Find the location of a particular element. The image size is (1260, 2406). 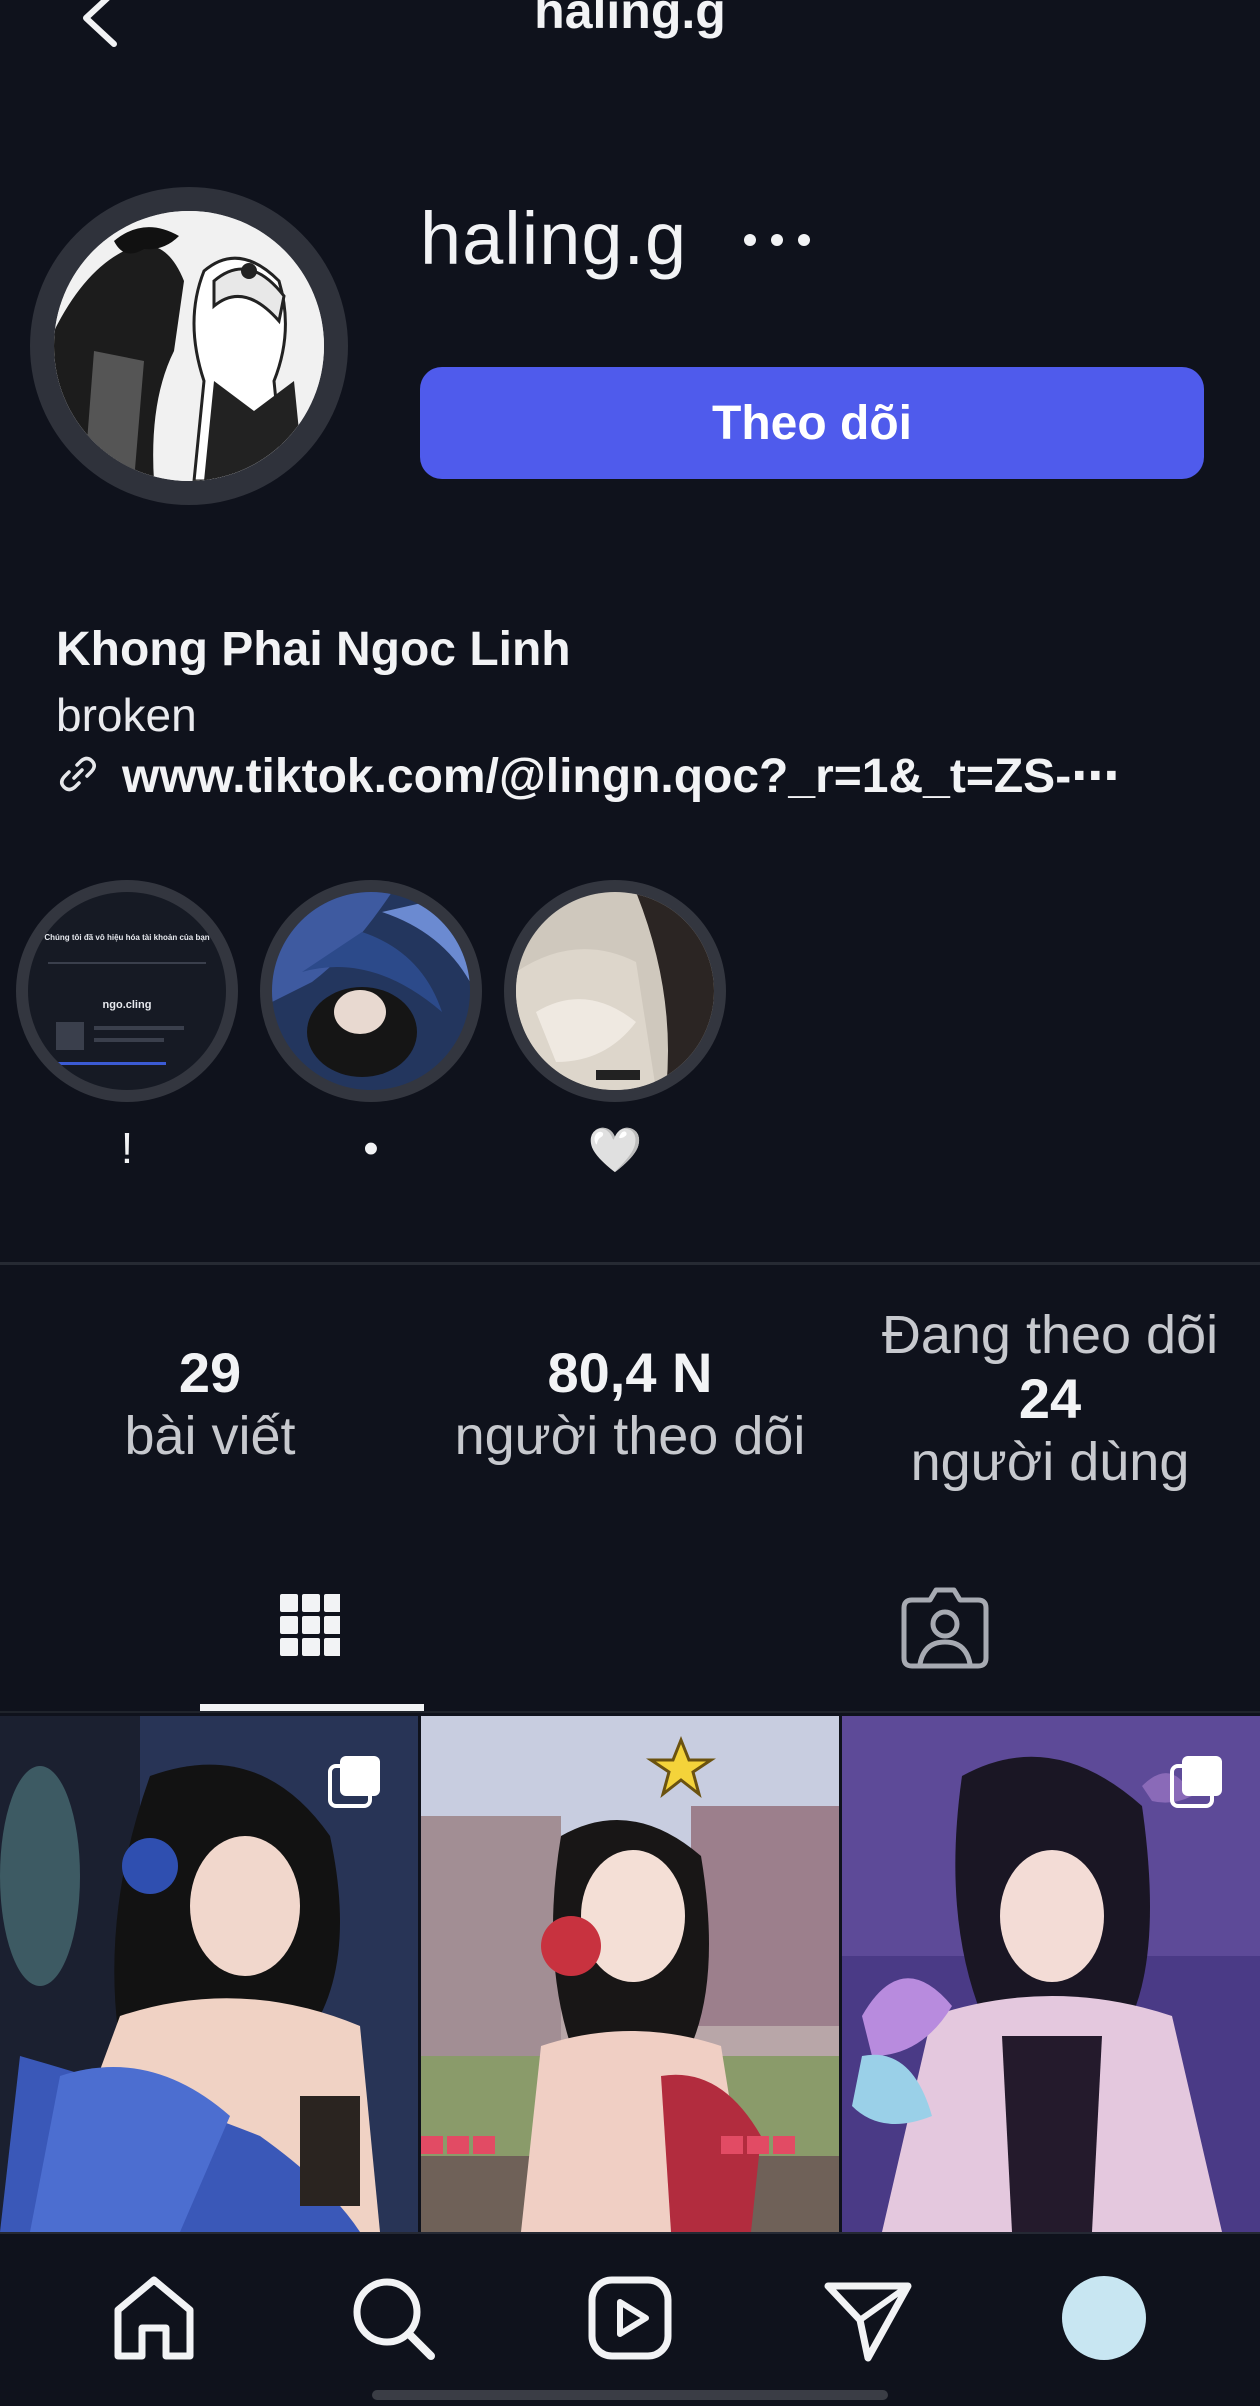

posts-count: 29 bài viết is located at coordinates (210, 1403).